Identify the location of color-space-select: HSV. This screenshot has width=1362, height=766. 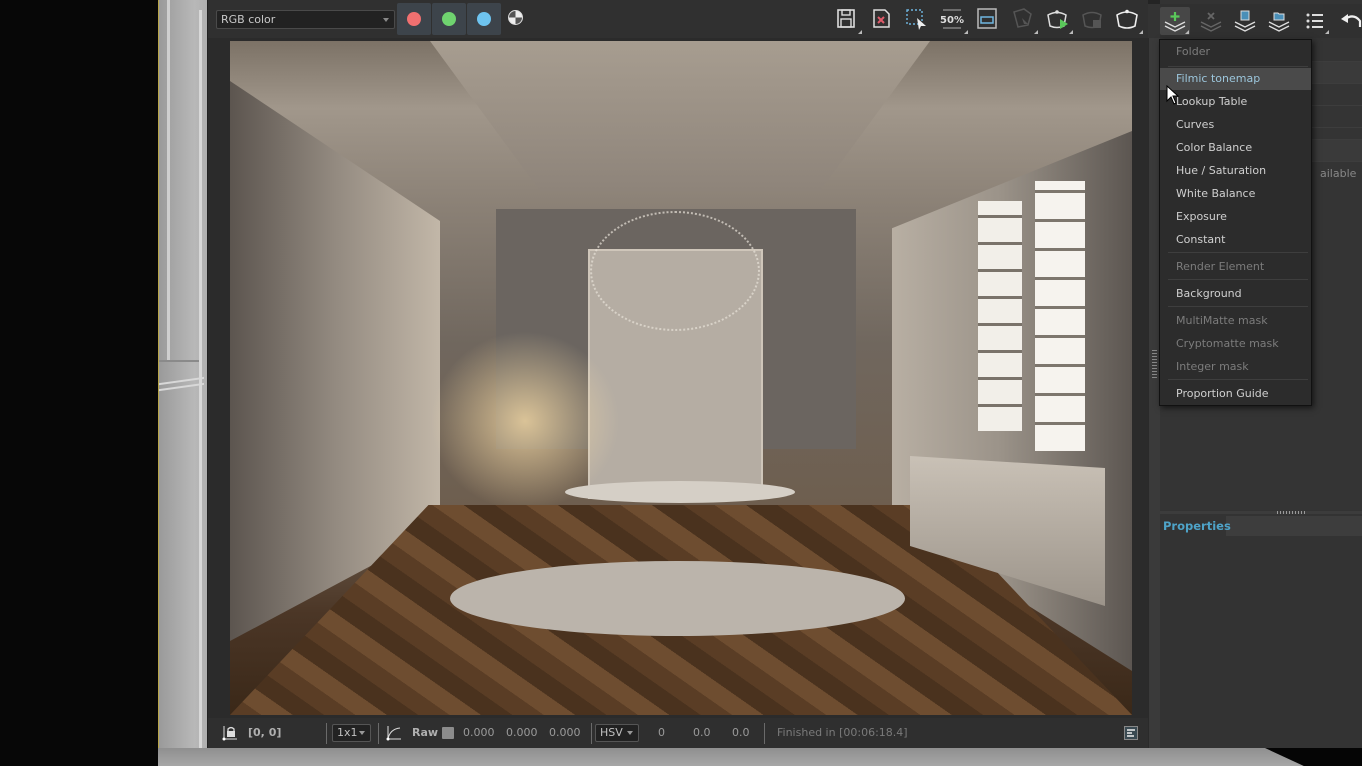
(617, 733).